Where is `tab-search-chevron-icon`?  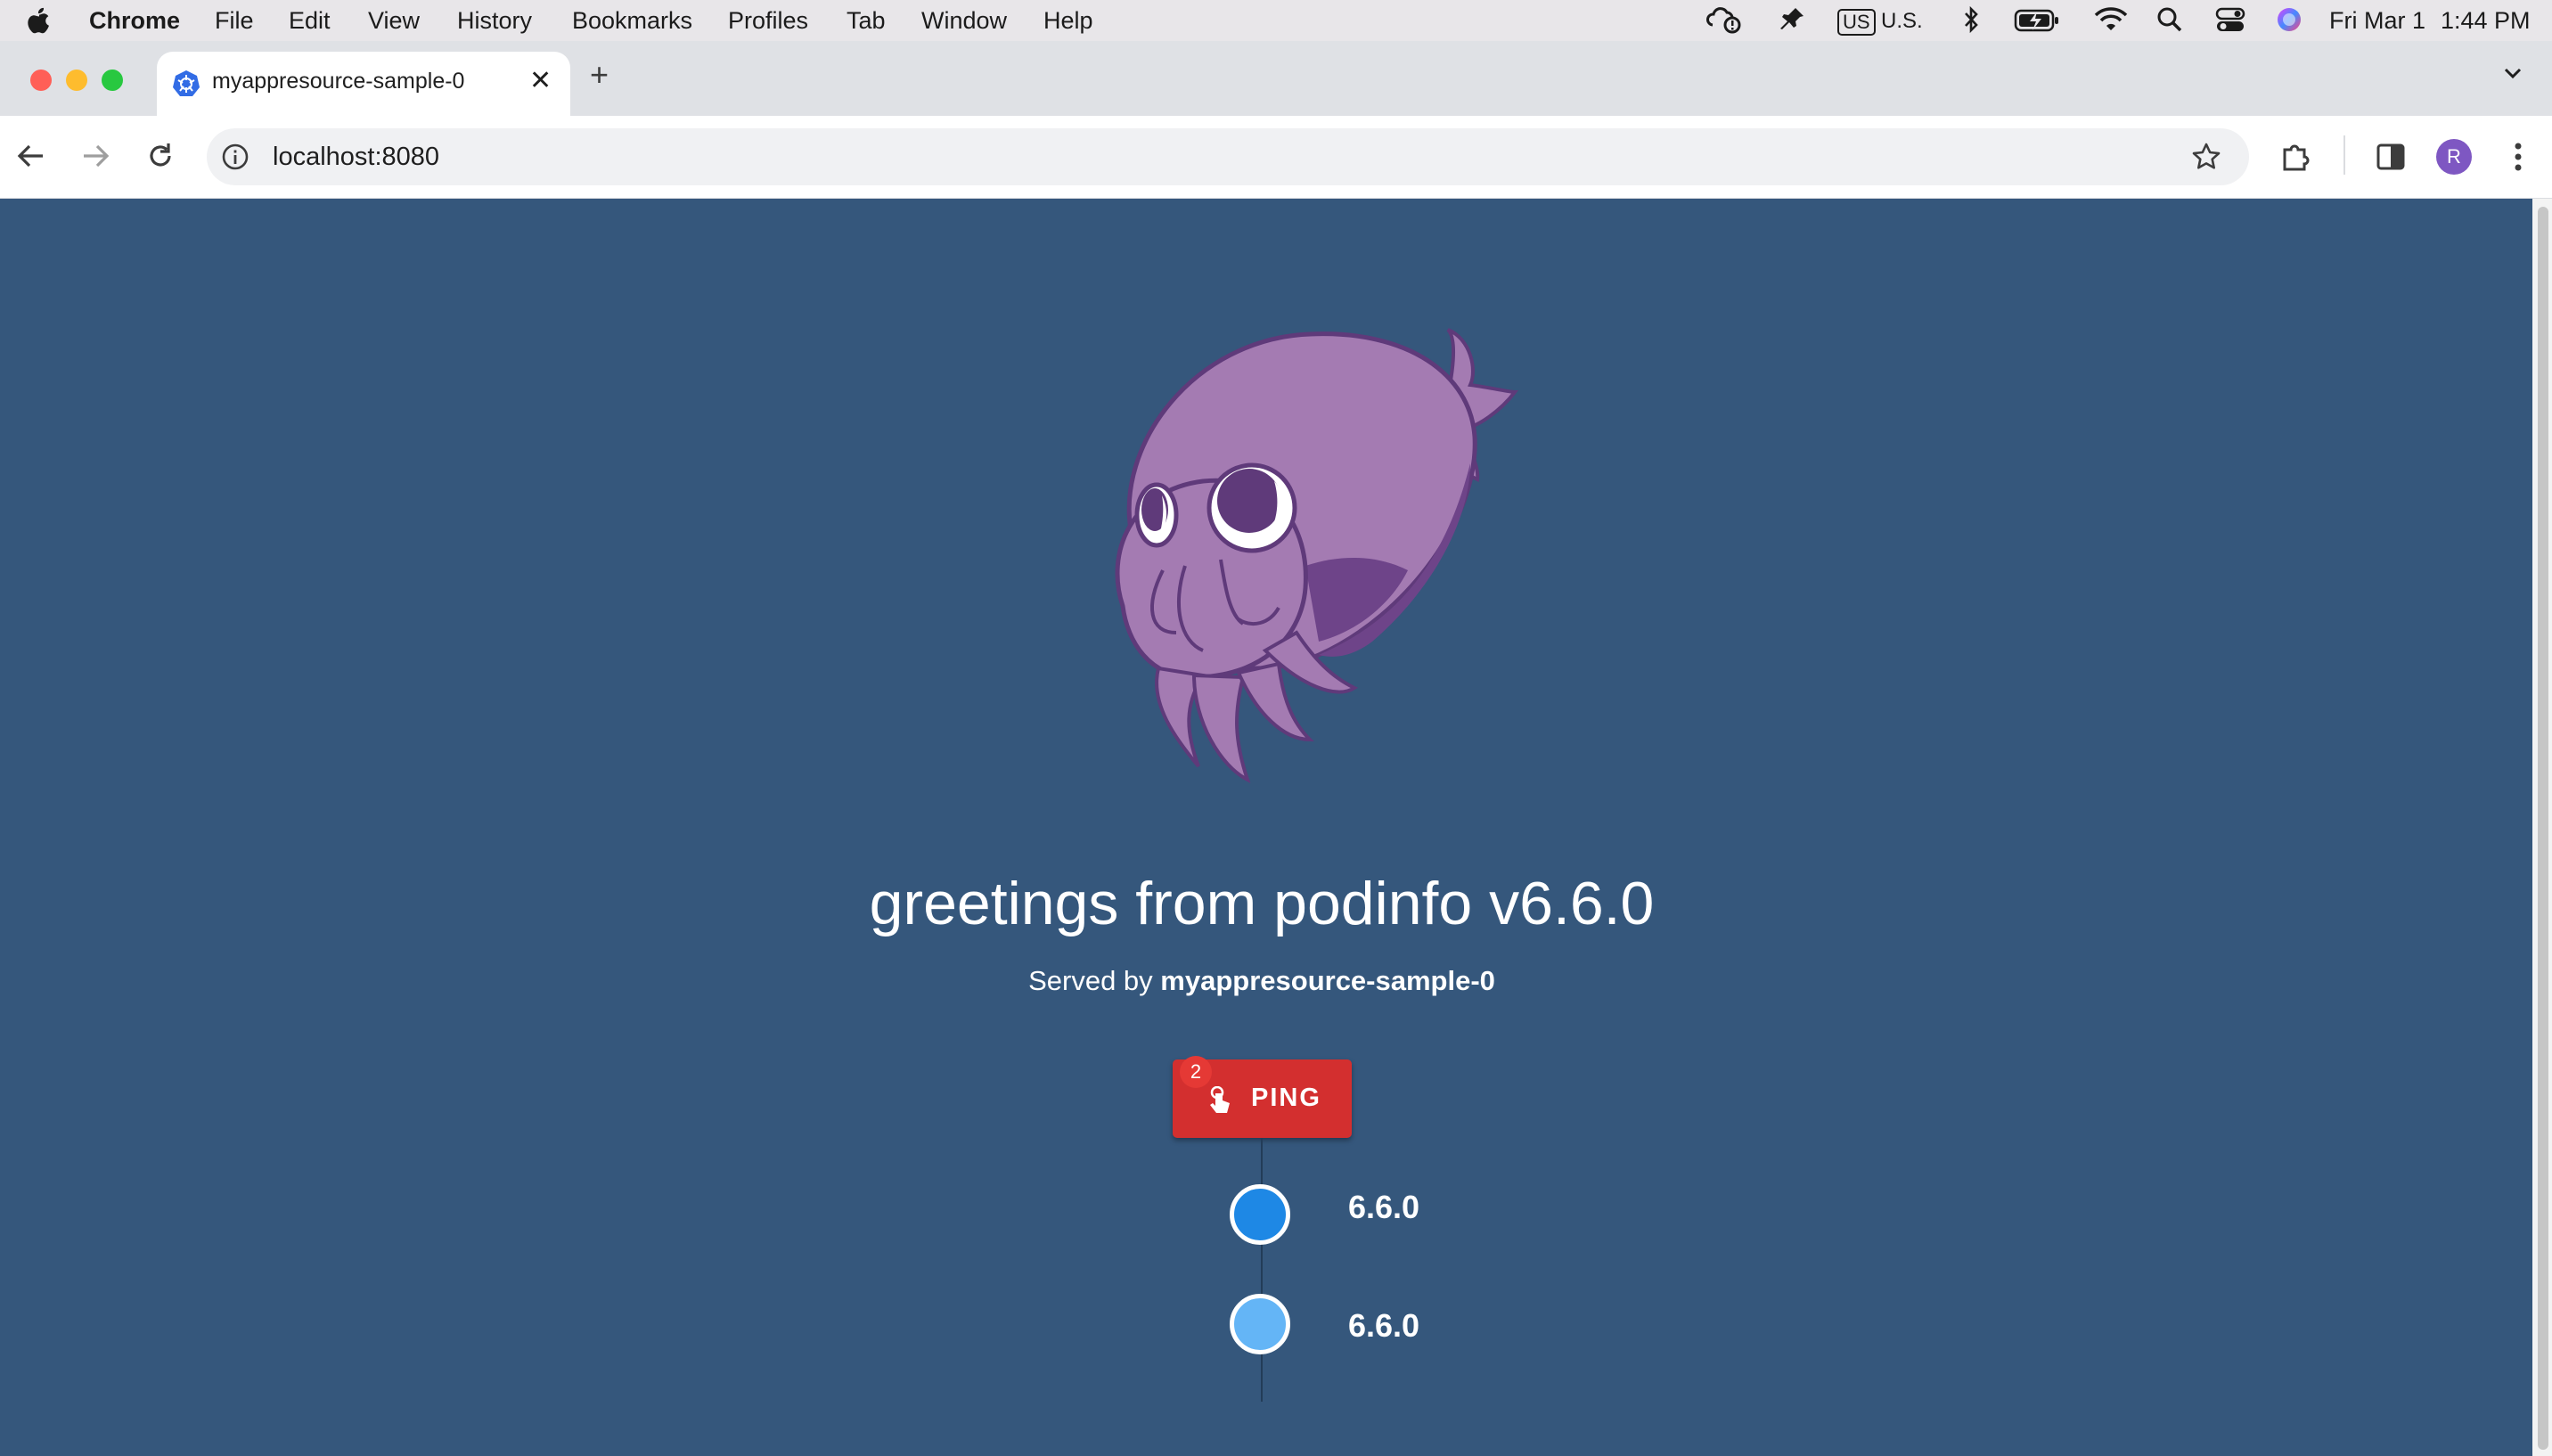 tab-search-chevron-icon is located at coordinates (2512, 75).